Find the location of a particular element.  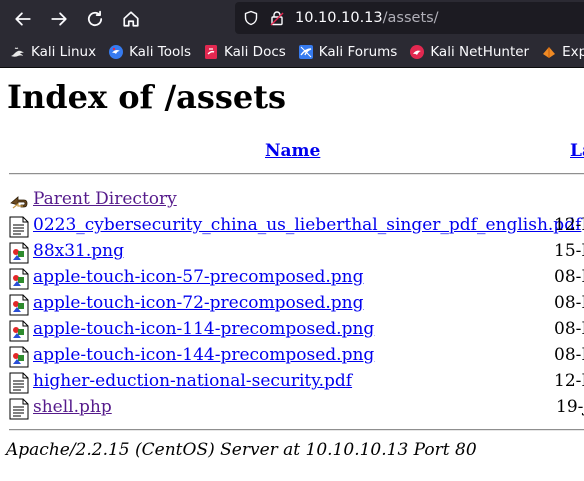

parent-directory-link: Parent Directory is located at coordinates (105, 199).